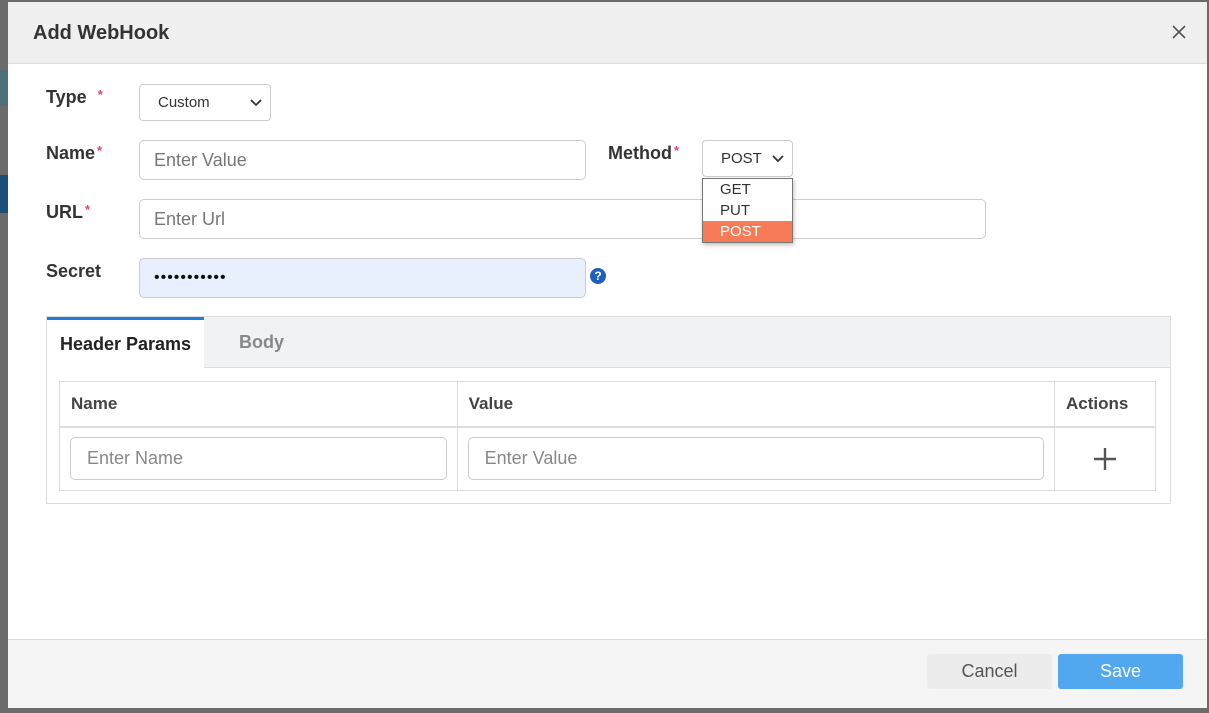 The height and width of the screenshot is (713, 1209). I want to click on method-option-put: PUT, so click(747, 210).